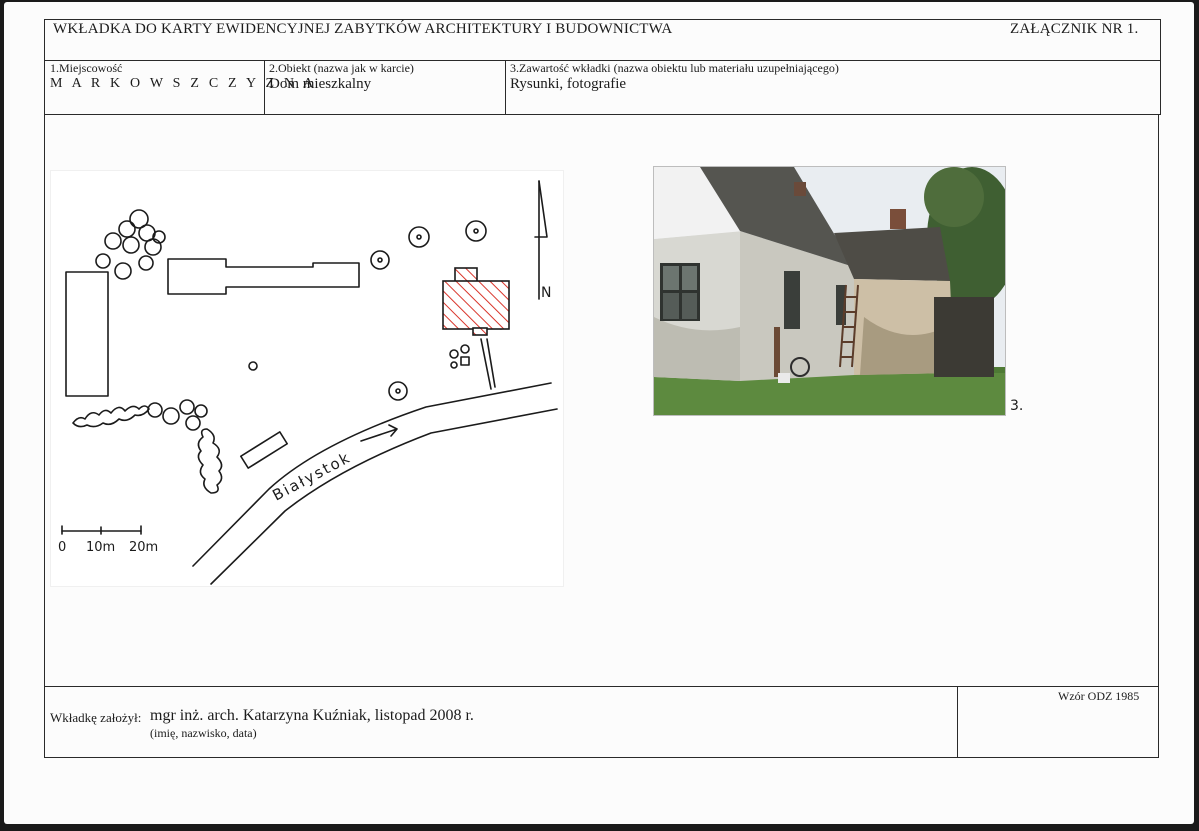 This screenshot has height=831, width=1199. What do you see at coordinates (379, 433) in the screenshot?
I see `road-direction-arrow` at bounding box center [379, 433].